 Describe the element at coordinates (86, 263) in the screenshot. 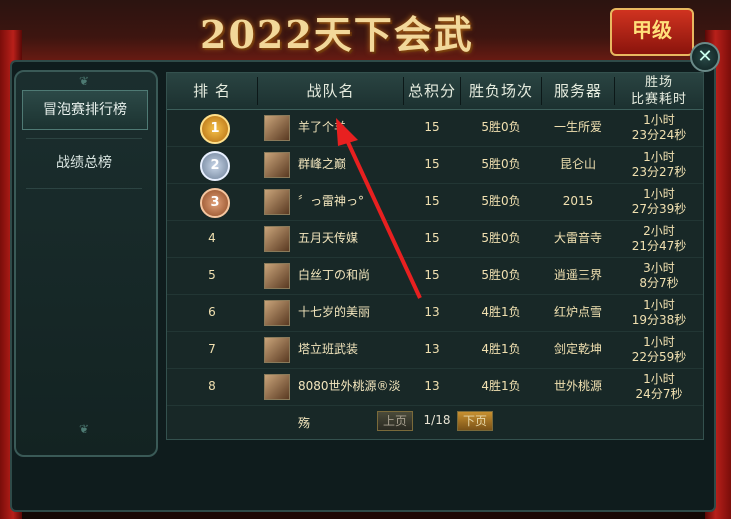

I see `sidebar: ❦ 冒泡赛排行榜 战绩总榜 ❦` at that location.